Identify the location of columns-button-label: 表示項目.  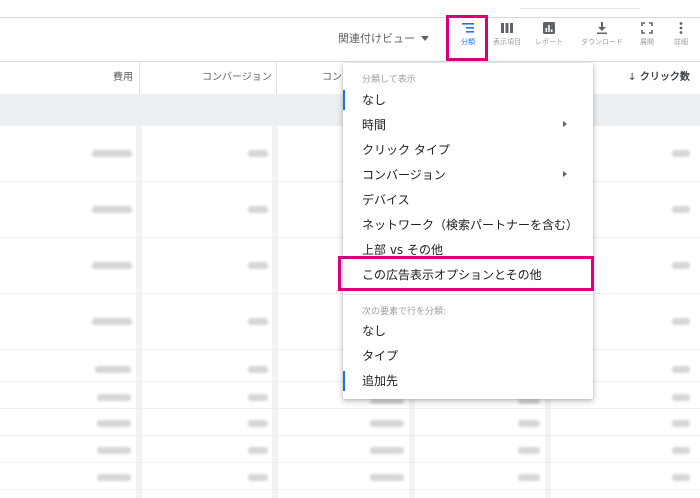
(507, 42).